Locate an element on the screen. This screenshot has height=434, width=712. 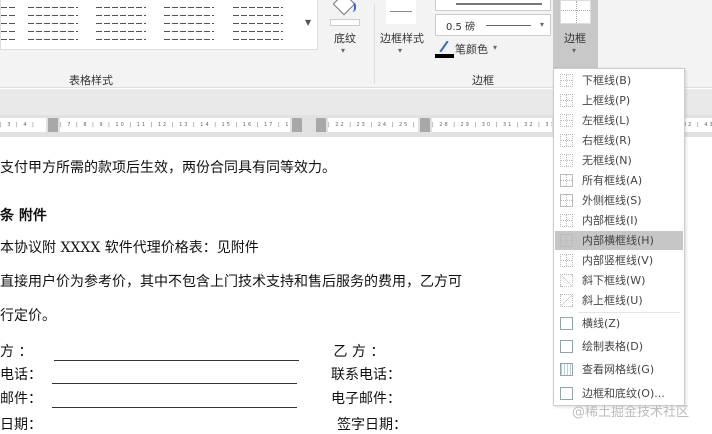
menu-item: 左框线(L) is located at coordinates (619, 120).